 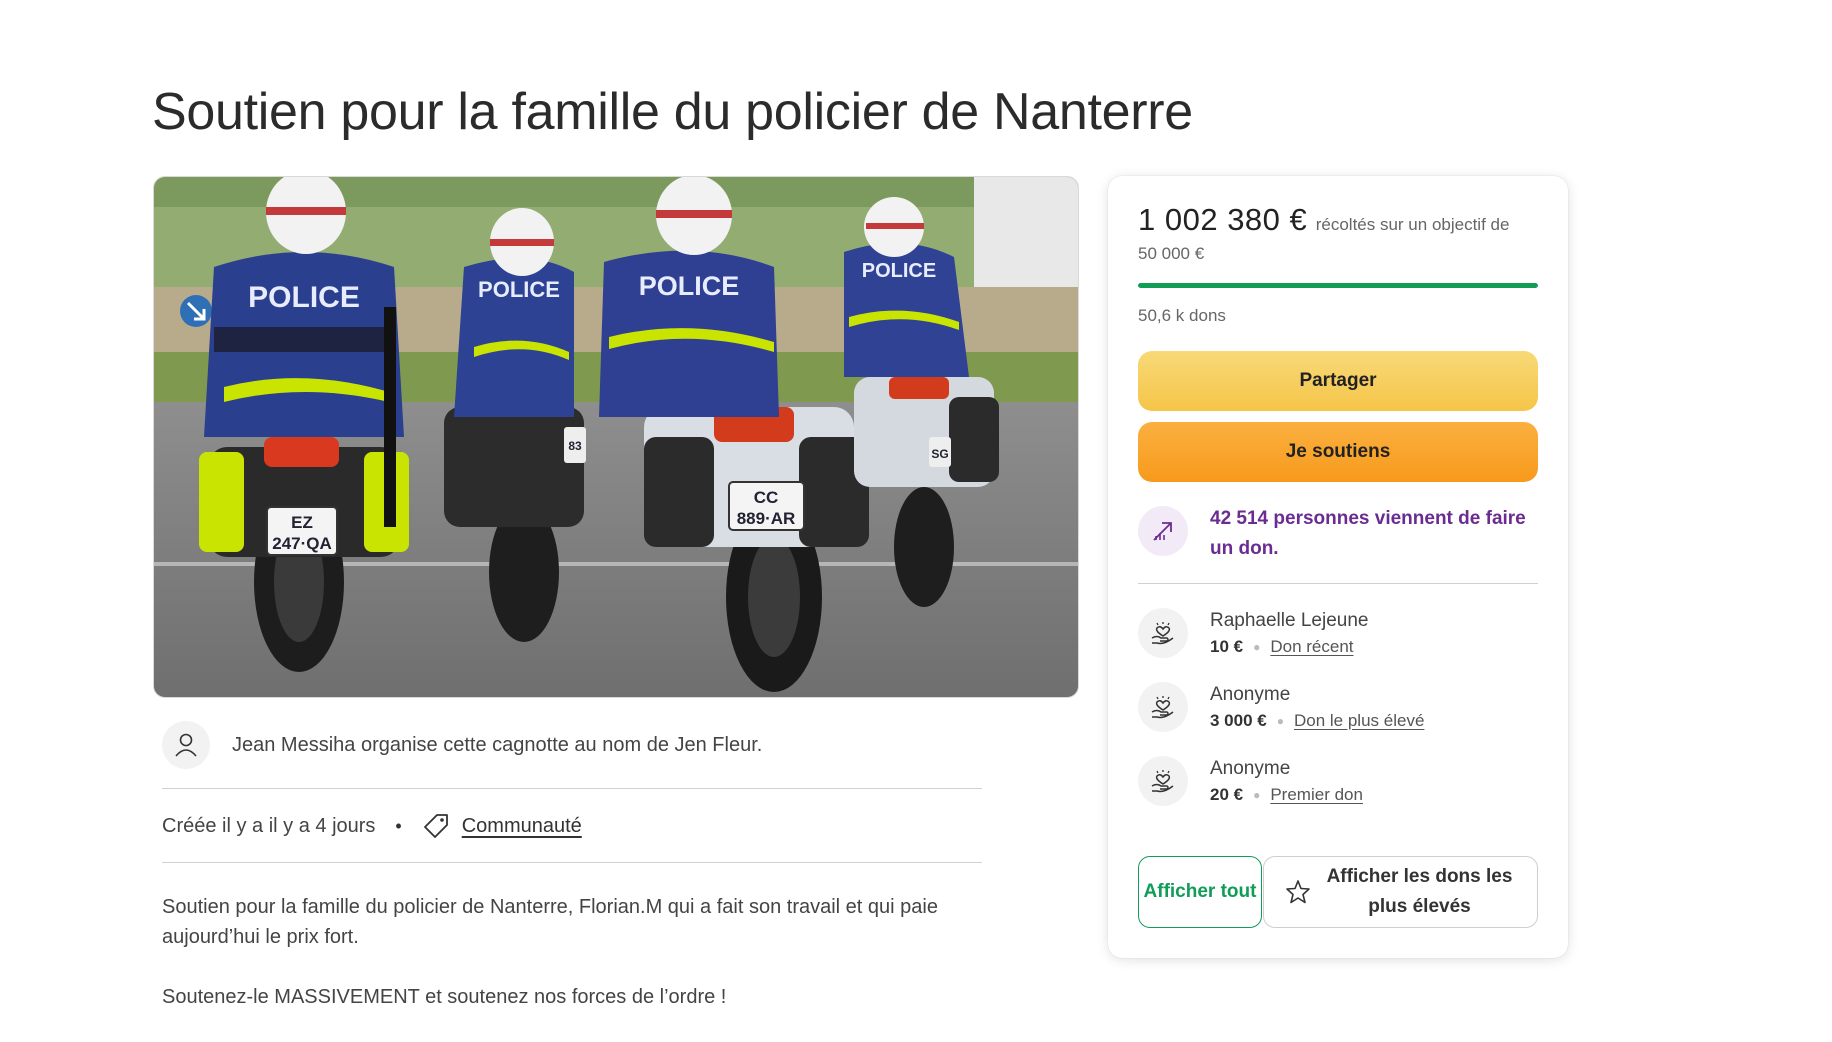 I want to click on plate-small: 83, so click(x=575, y=446).